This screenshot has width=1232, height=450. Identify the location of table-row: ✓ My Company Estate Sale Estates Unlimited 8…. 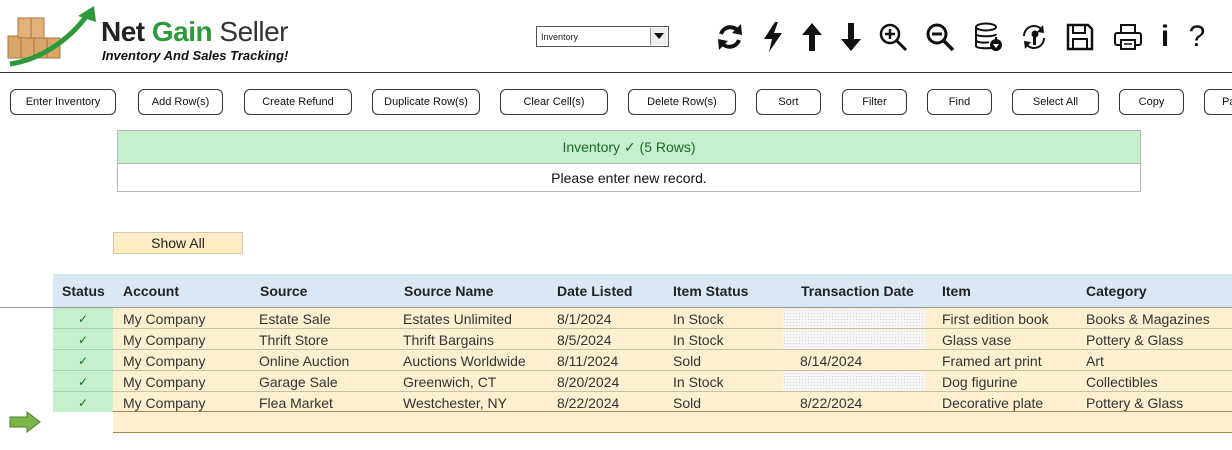
(642, 318).